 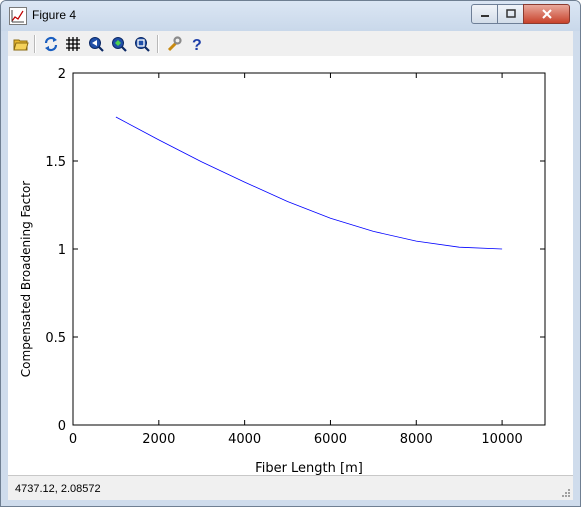 I want to click on maximize-icon, so click(x=510, y=13).